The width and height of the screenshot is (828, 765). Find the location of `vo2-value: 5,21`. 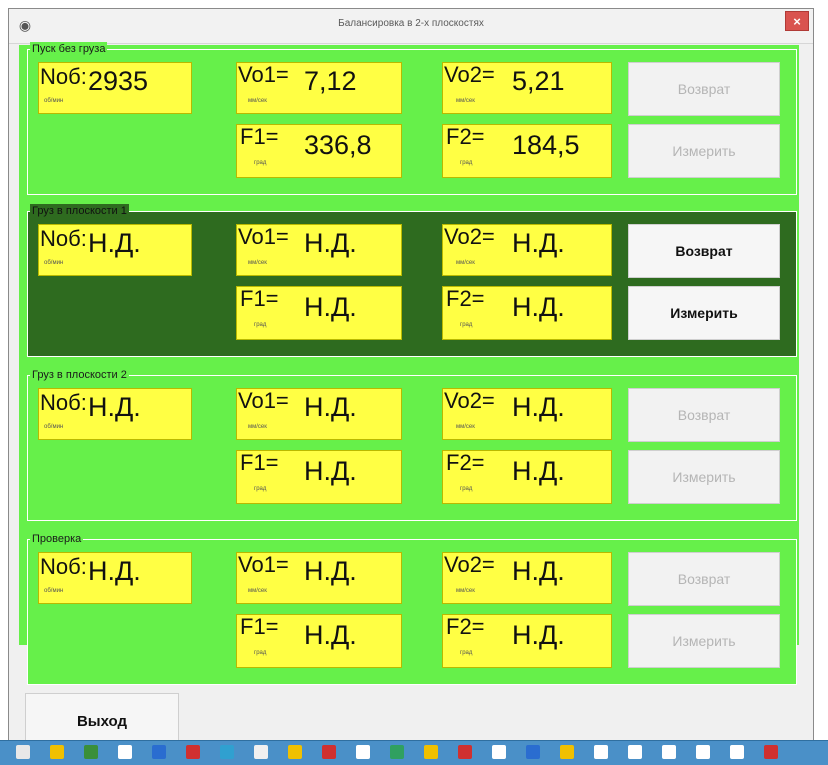

vo2-value: 5,21 is located at coordinates (538, 81).